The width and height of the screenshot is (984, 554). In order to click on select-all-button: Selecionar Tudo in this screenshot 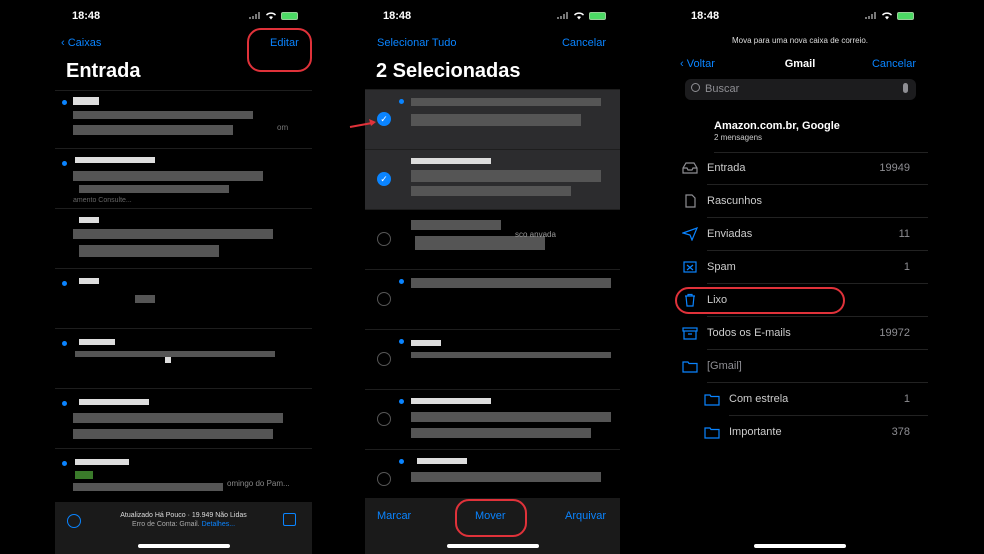, I will do `click(417, 43)`.